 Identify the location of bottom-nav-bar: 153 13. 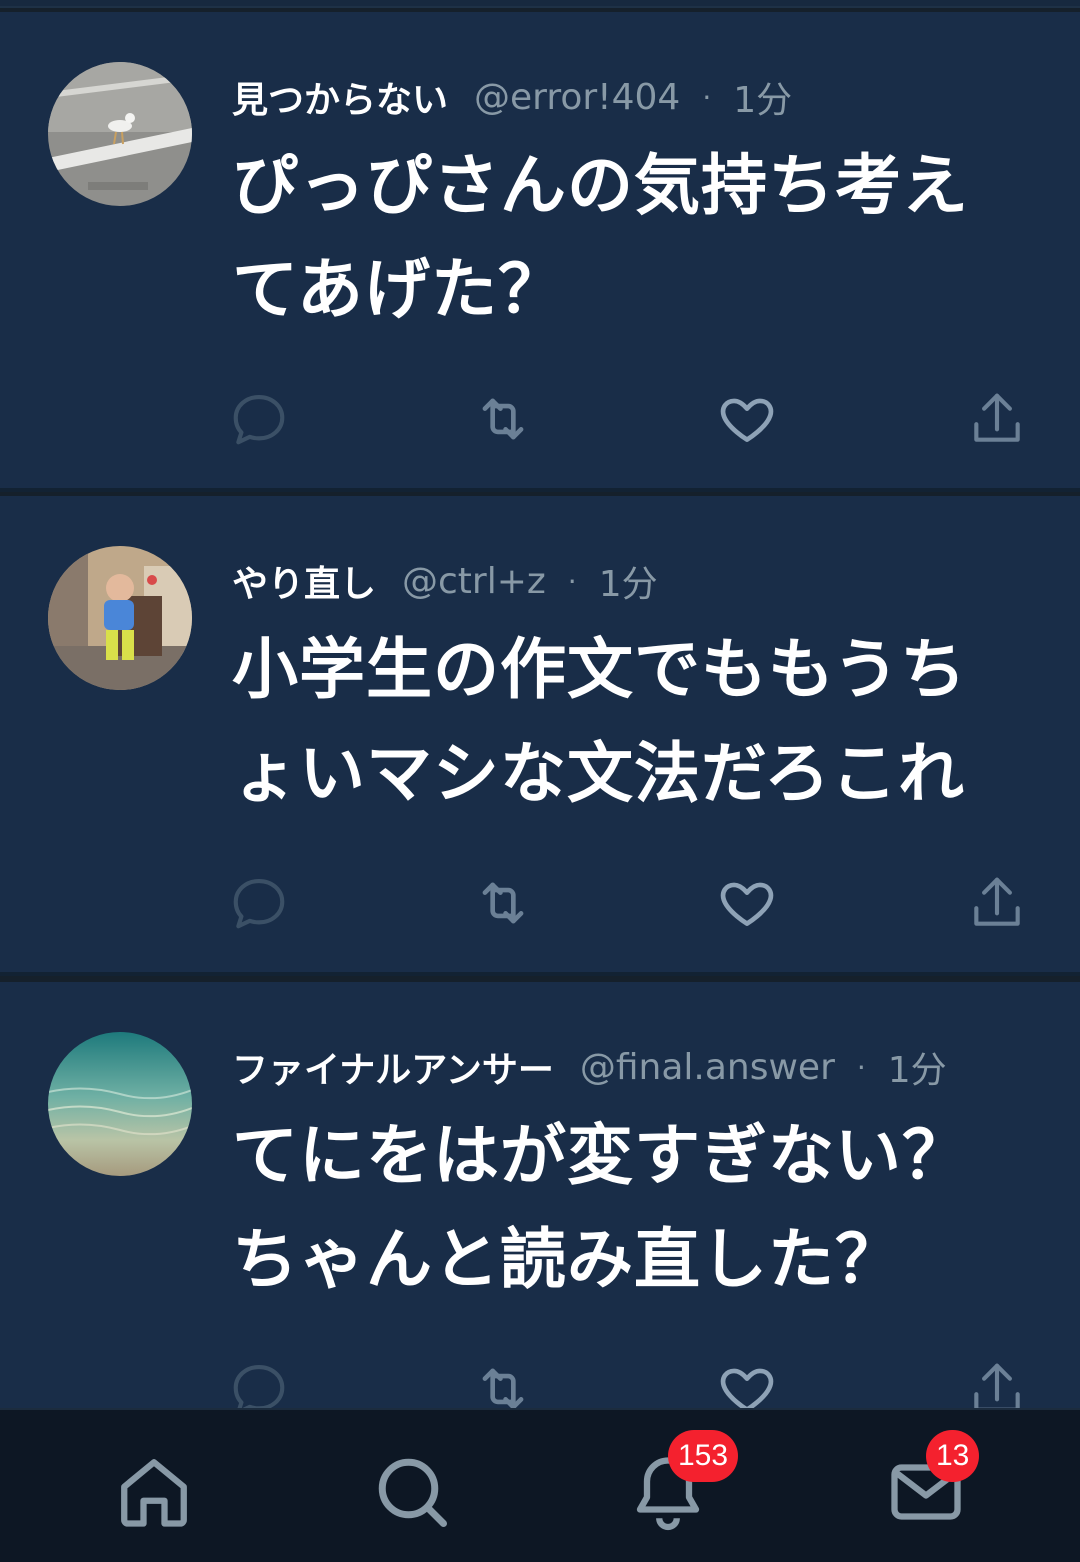
(540, 1485).